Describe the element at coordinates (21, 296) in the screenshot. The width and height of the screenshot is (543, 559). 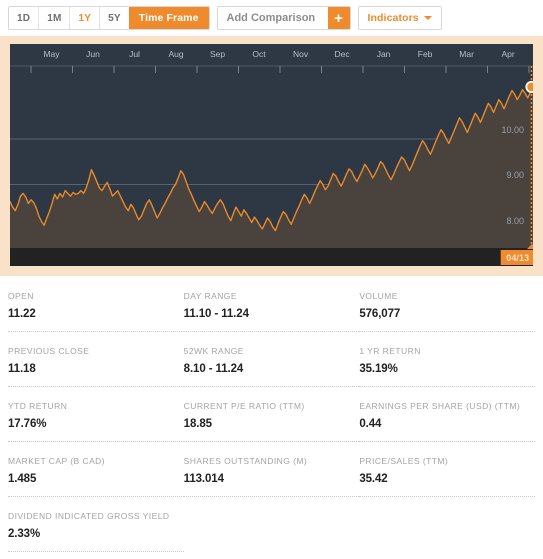
I see `stat-label: OPEN` at that location.